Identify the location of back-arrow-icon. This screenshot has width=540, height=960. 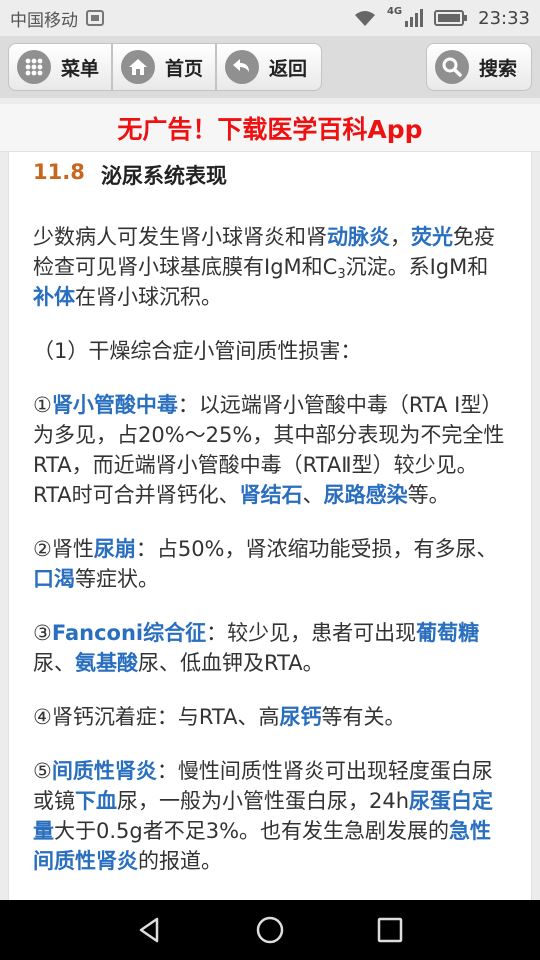
(242, 67).